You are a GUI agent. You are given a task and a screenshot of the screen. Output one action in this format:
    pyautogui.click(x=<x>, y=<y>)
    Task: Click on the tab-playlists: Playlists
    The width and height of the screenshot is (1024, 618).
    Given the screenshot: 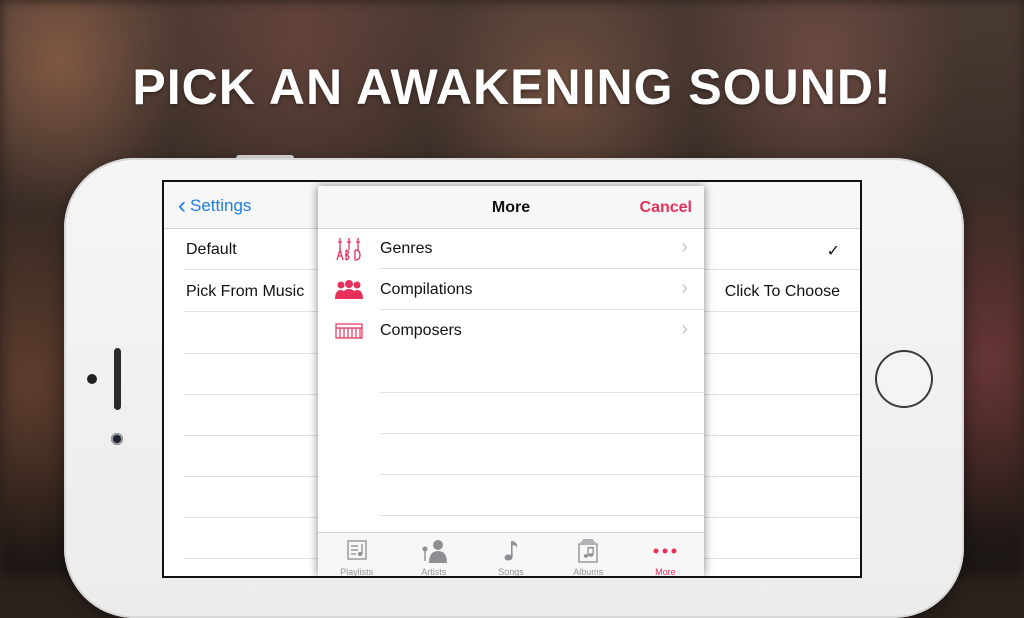 What is the action you would take?
    pyautogui.click(x=356, y=554)
    